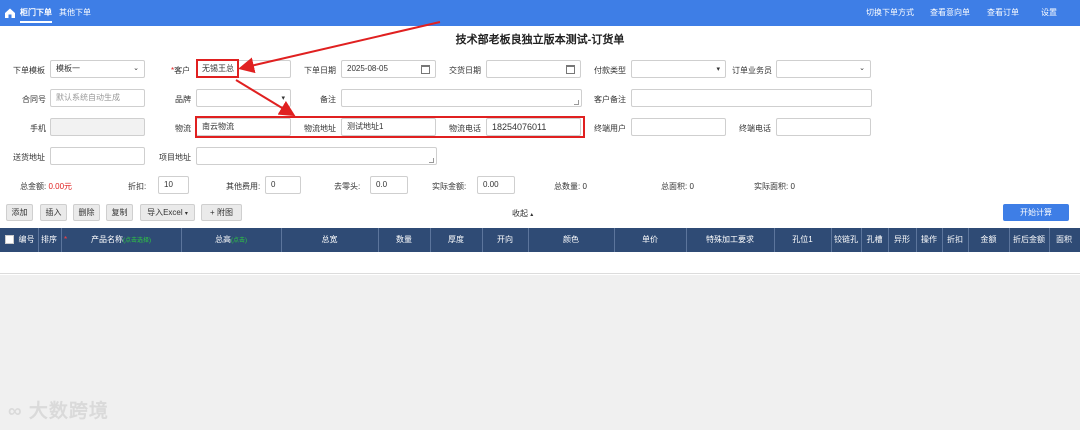  Describe the element at coordinates (97, 127) in the screenshot. I see `phone-input` at that location.